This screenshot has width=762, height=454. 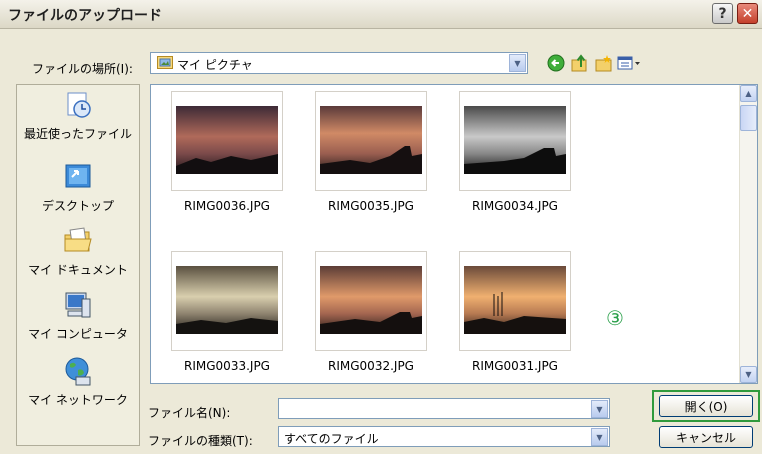 I want to click on file-name: RIMG0032.JPG, so click(x=371, y=366).